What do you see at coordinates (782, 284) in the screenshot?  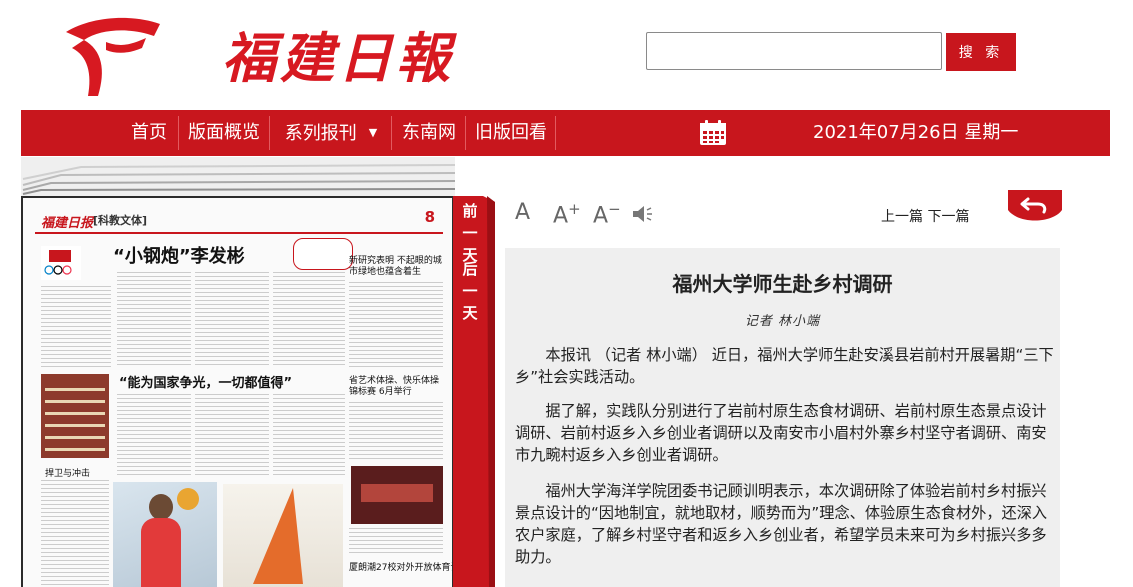 I see `article-title: 福州大学师生赴乡村调研` at bounding box center [782, 284].